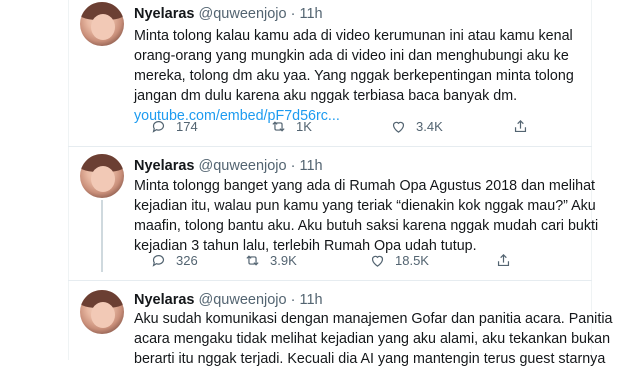  What do you see at coordinates (451, 126) in the screenshot?
I see `like-button: 3.4K` at bounding box center [451, 126].